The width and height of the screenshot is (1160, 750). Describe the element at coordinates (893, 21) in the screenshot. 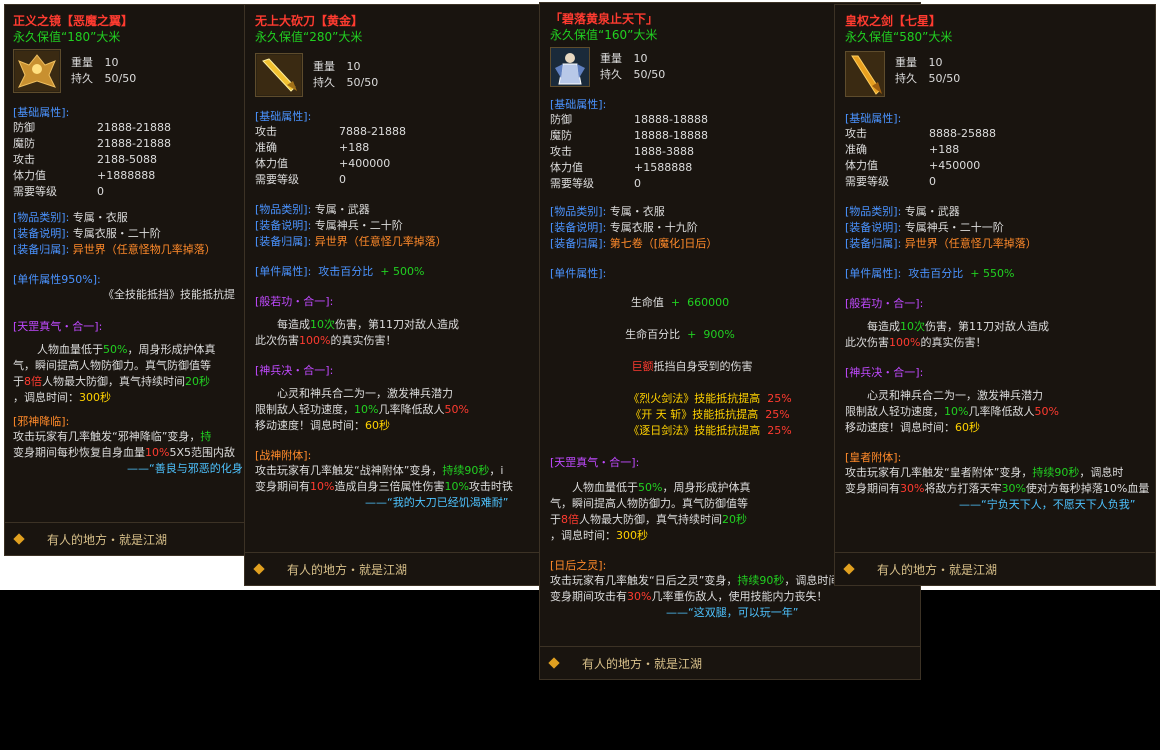

I see `item-title: 皇权之剑【七星】` at that location.